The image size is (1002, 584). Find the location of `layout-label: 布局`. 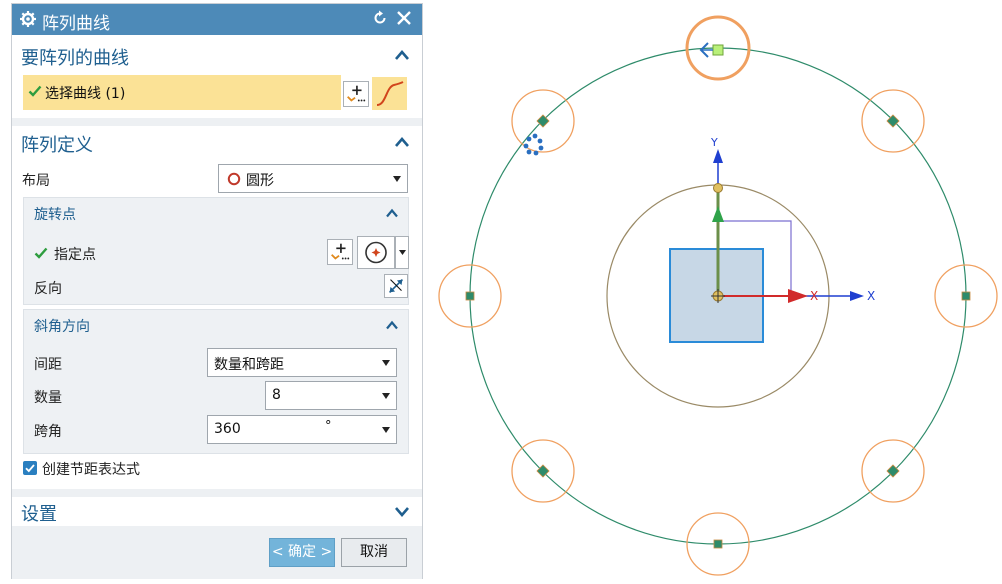

layout-label: 布局 is located at coordinates (36, 181).